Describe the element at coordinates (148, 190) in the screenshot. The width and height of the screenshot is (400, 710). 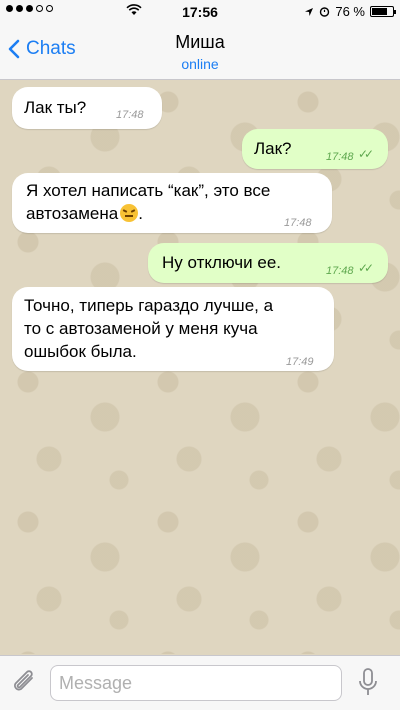
I see `message-text-line: Я хотел написать “как”, это все` at that location.